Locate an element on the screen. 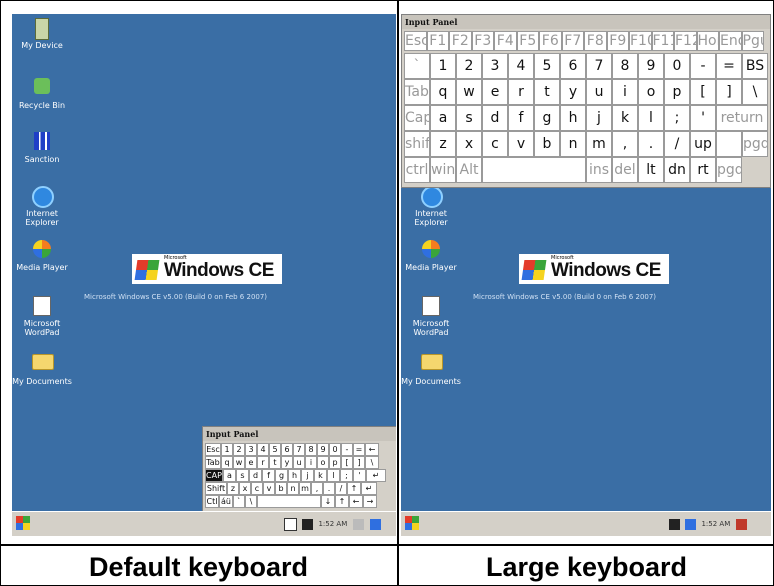 Image resolution: width=774 pixels, height=586 pixels. function-key: F3 is located at coordinates (482, 41).